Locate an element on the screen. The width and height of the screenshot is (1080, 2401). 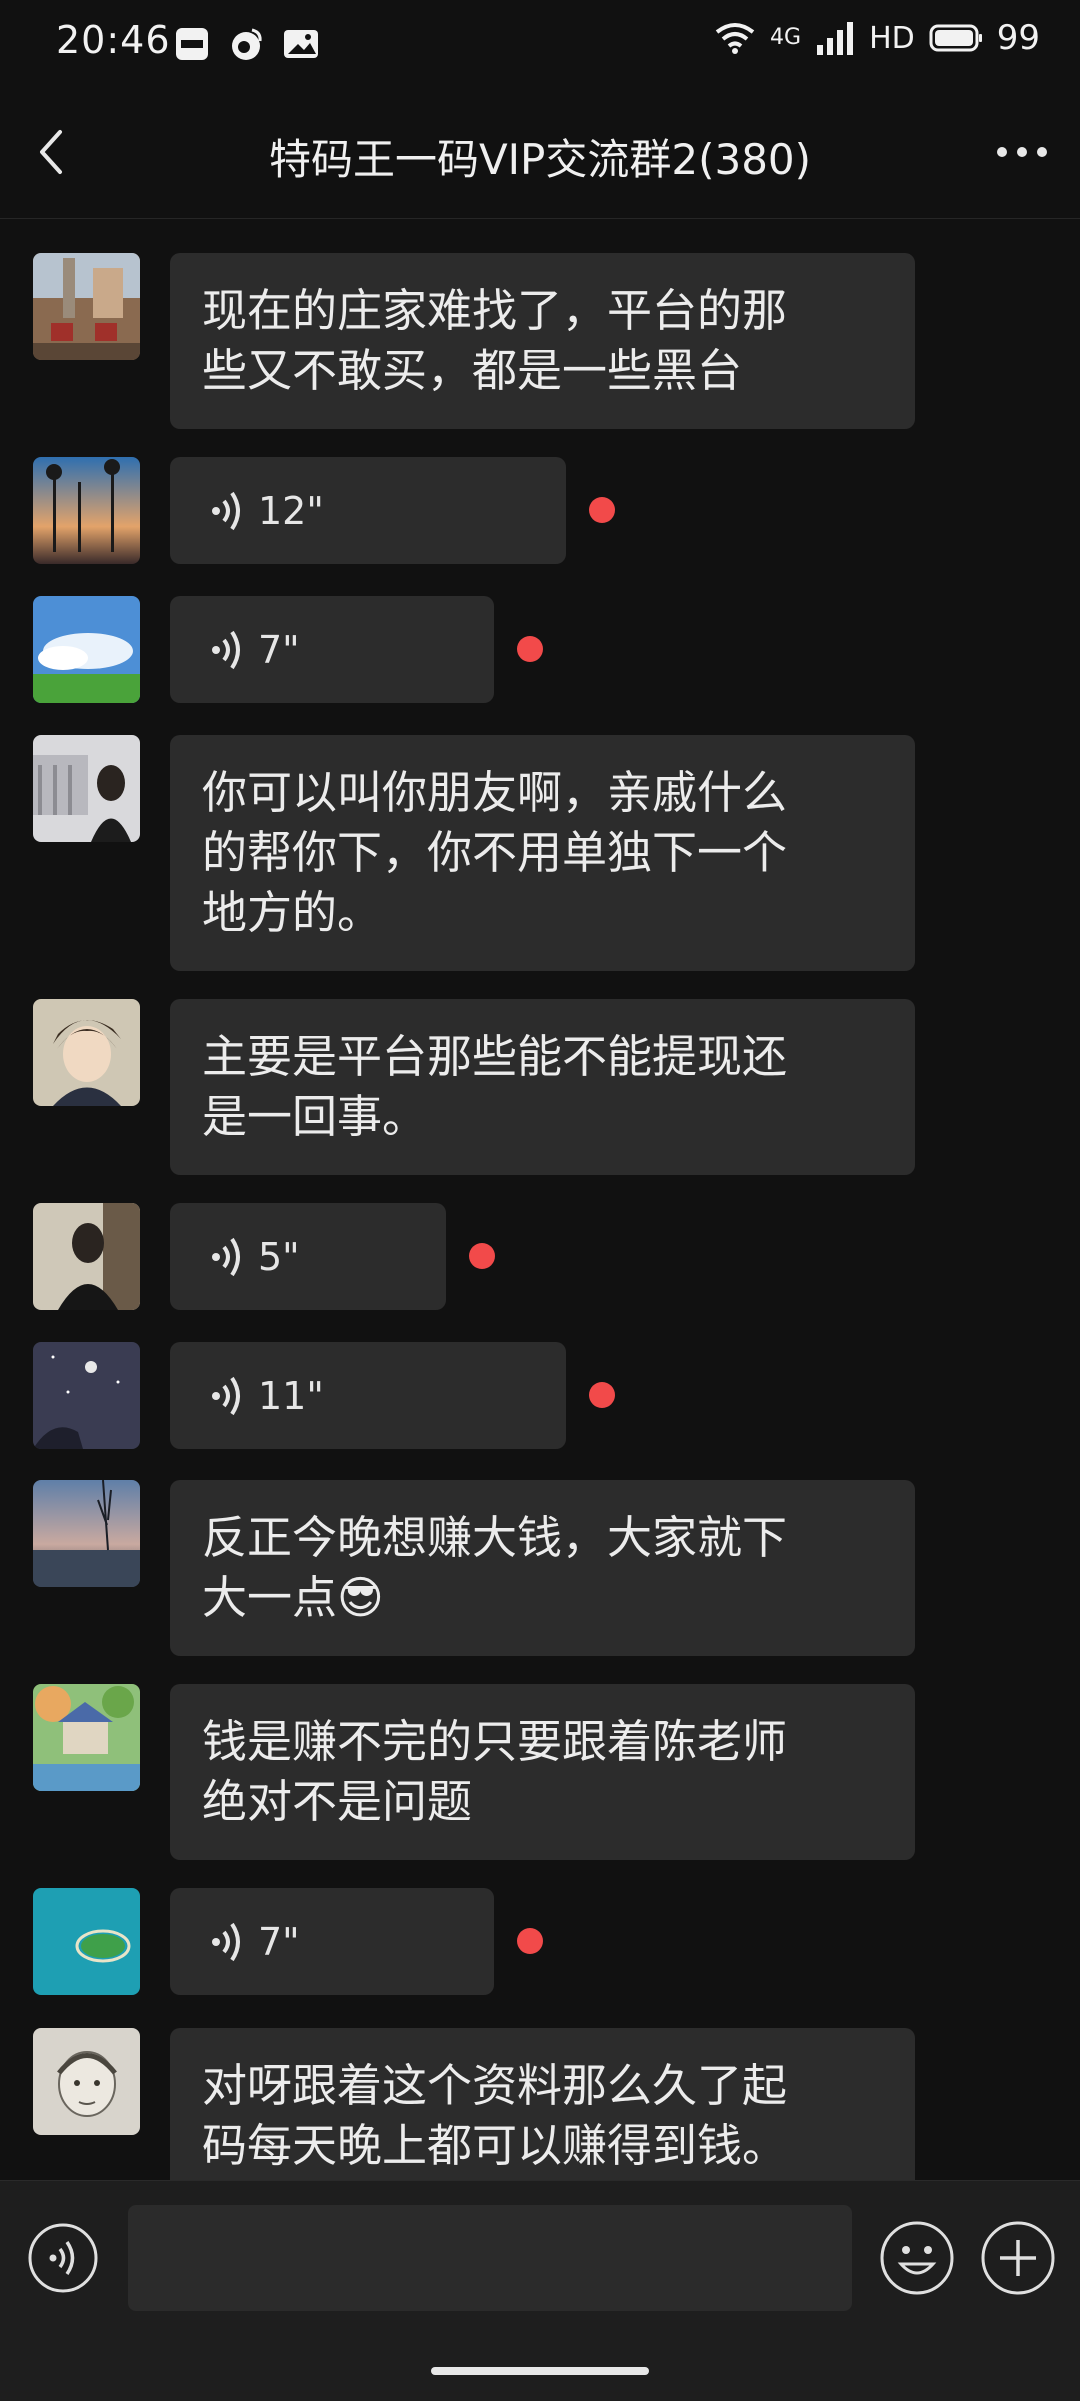
network-type-label: 4G is located at coordinates (786, 37).